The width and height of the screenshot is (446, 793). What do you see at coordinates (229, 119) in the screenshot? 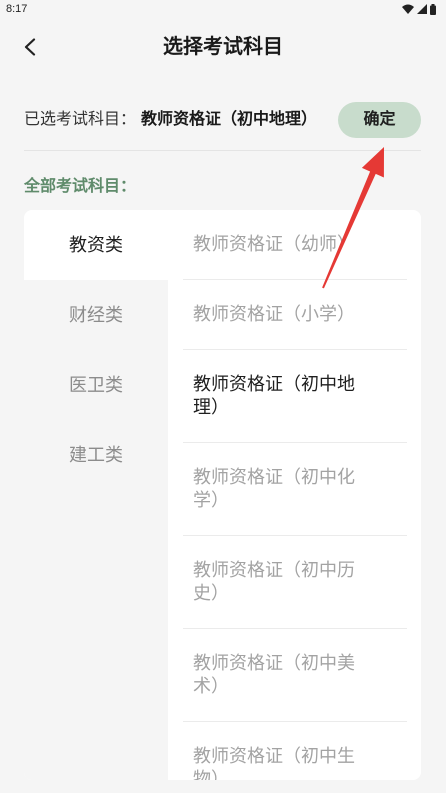
I see `selected-subject-value: 教师资格证（初中地理）` at bounding box center [229, 119].